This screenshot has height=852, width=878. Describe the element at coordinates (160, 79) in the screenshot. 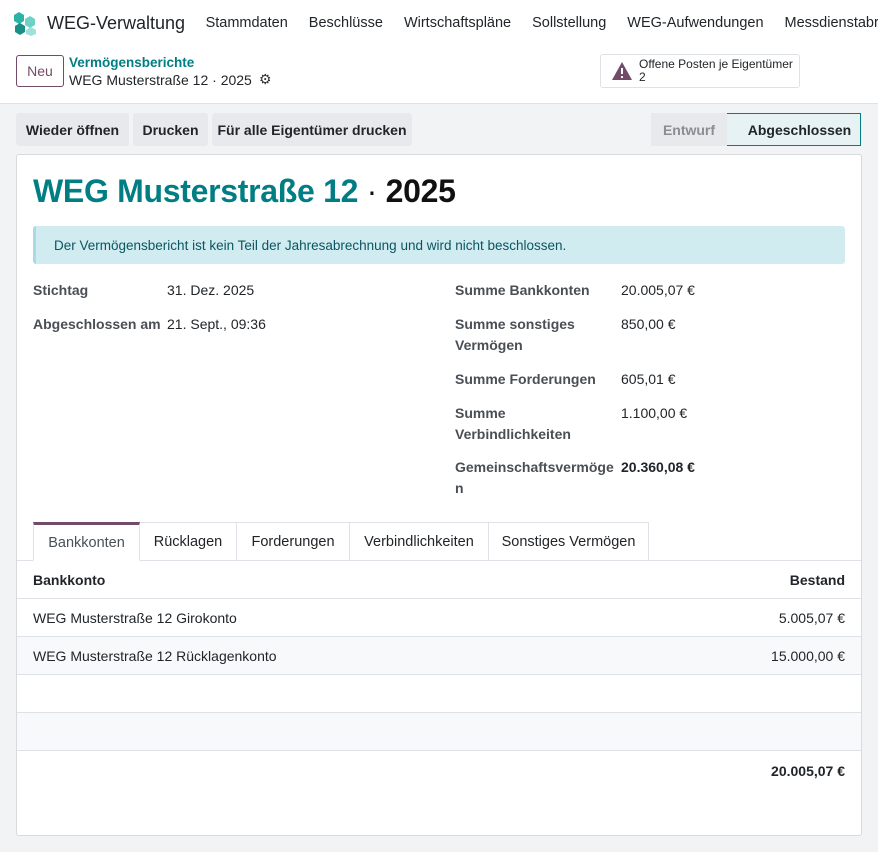

I see `record-name: WEG Musterstraße 12 · 2025` at that location.